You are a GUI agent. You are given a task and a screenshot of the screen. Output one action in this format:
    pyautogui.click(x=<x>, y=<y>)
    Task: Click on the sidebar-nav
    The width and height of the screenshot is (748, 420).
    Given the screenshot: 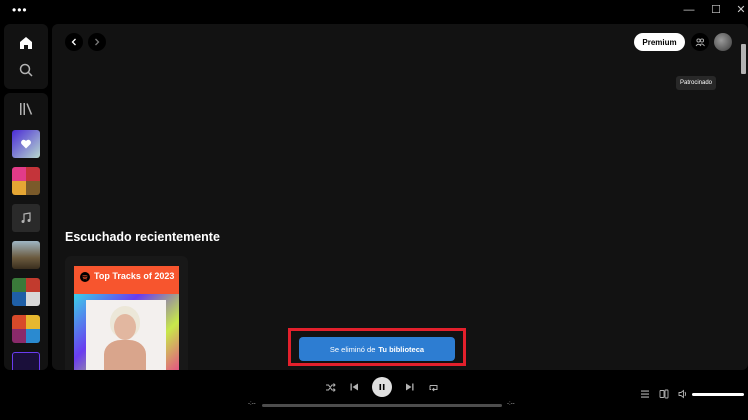 What is the action you would take?
    pyautogui.click(x=26, y=56)
    